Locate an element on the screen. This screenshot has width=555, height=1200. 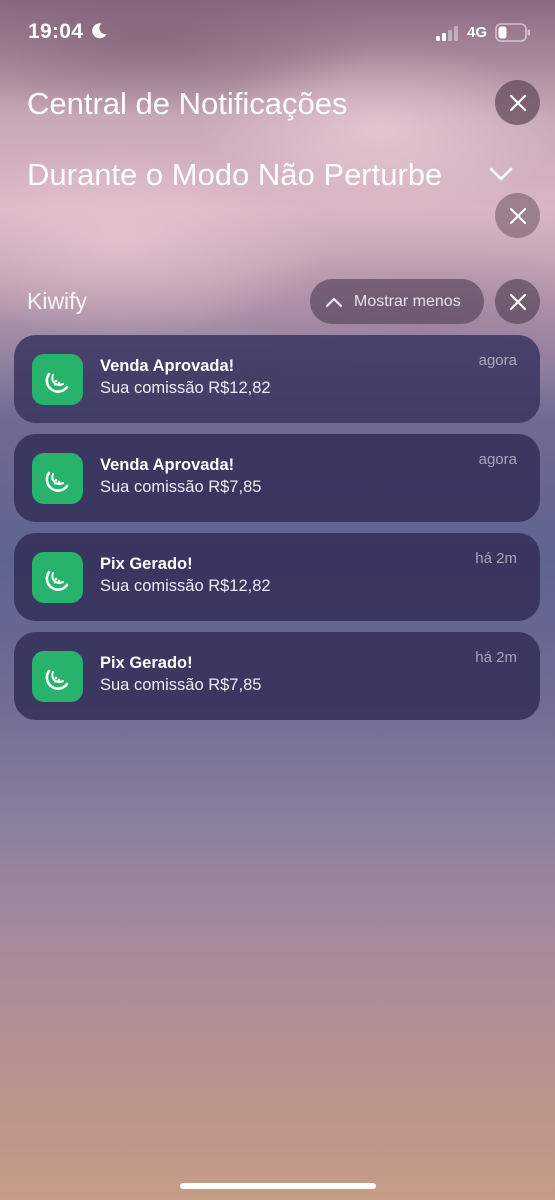
show-less-button: Mostrar menos is located at coordinates (397, 301).